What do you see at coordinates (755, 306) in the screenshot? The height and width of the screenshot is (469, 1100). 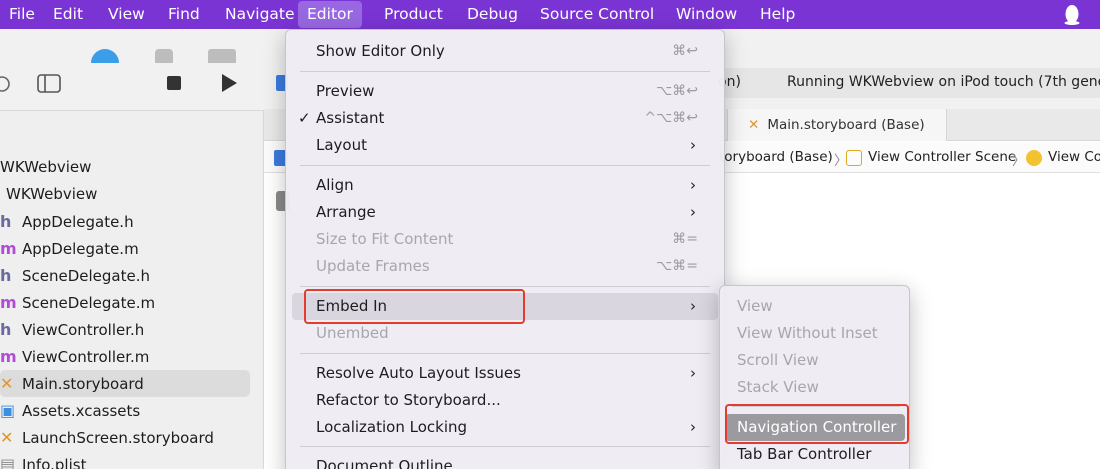 I see `submenu-item-view: View` at bounding box center [755, 306].